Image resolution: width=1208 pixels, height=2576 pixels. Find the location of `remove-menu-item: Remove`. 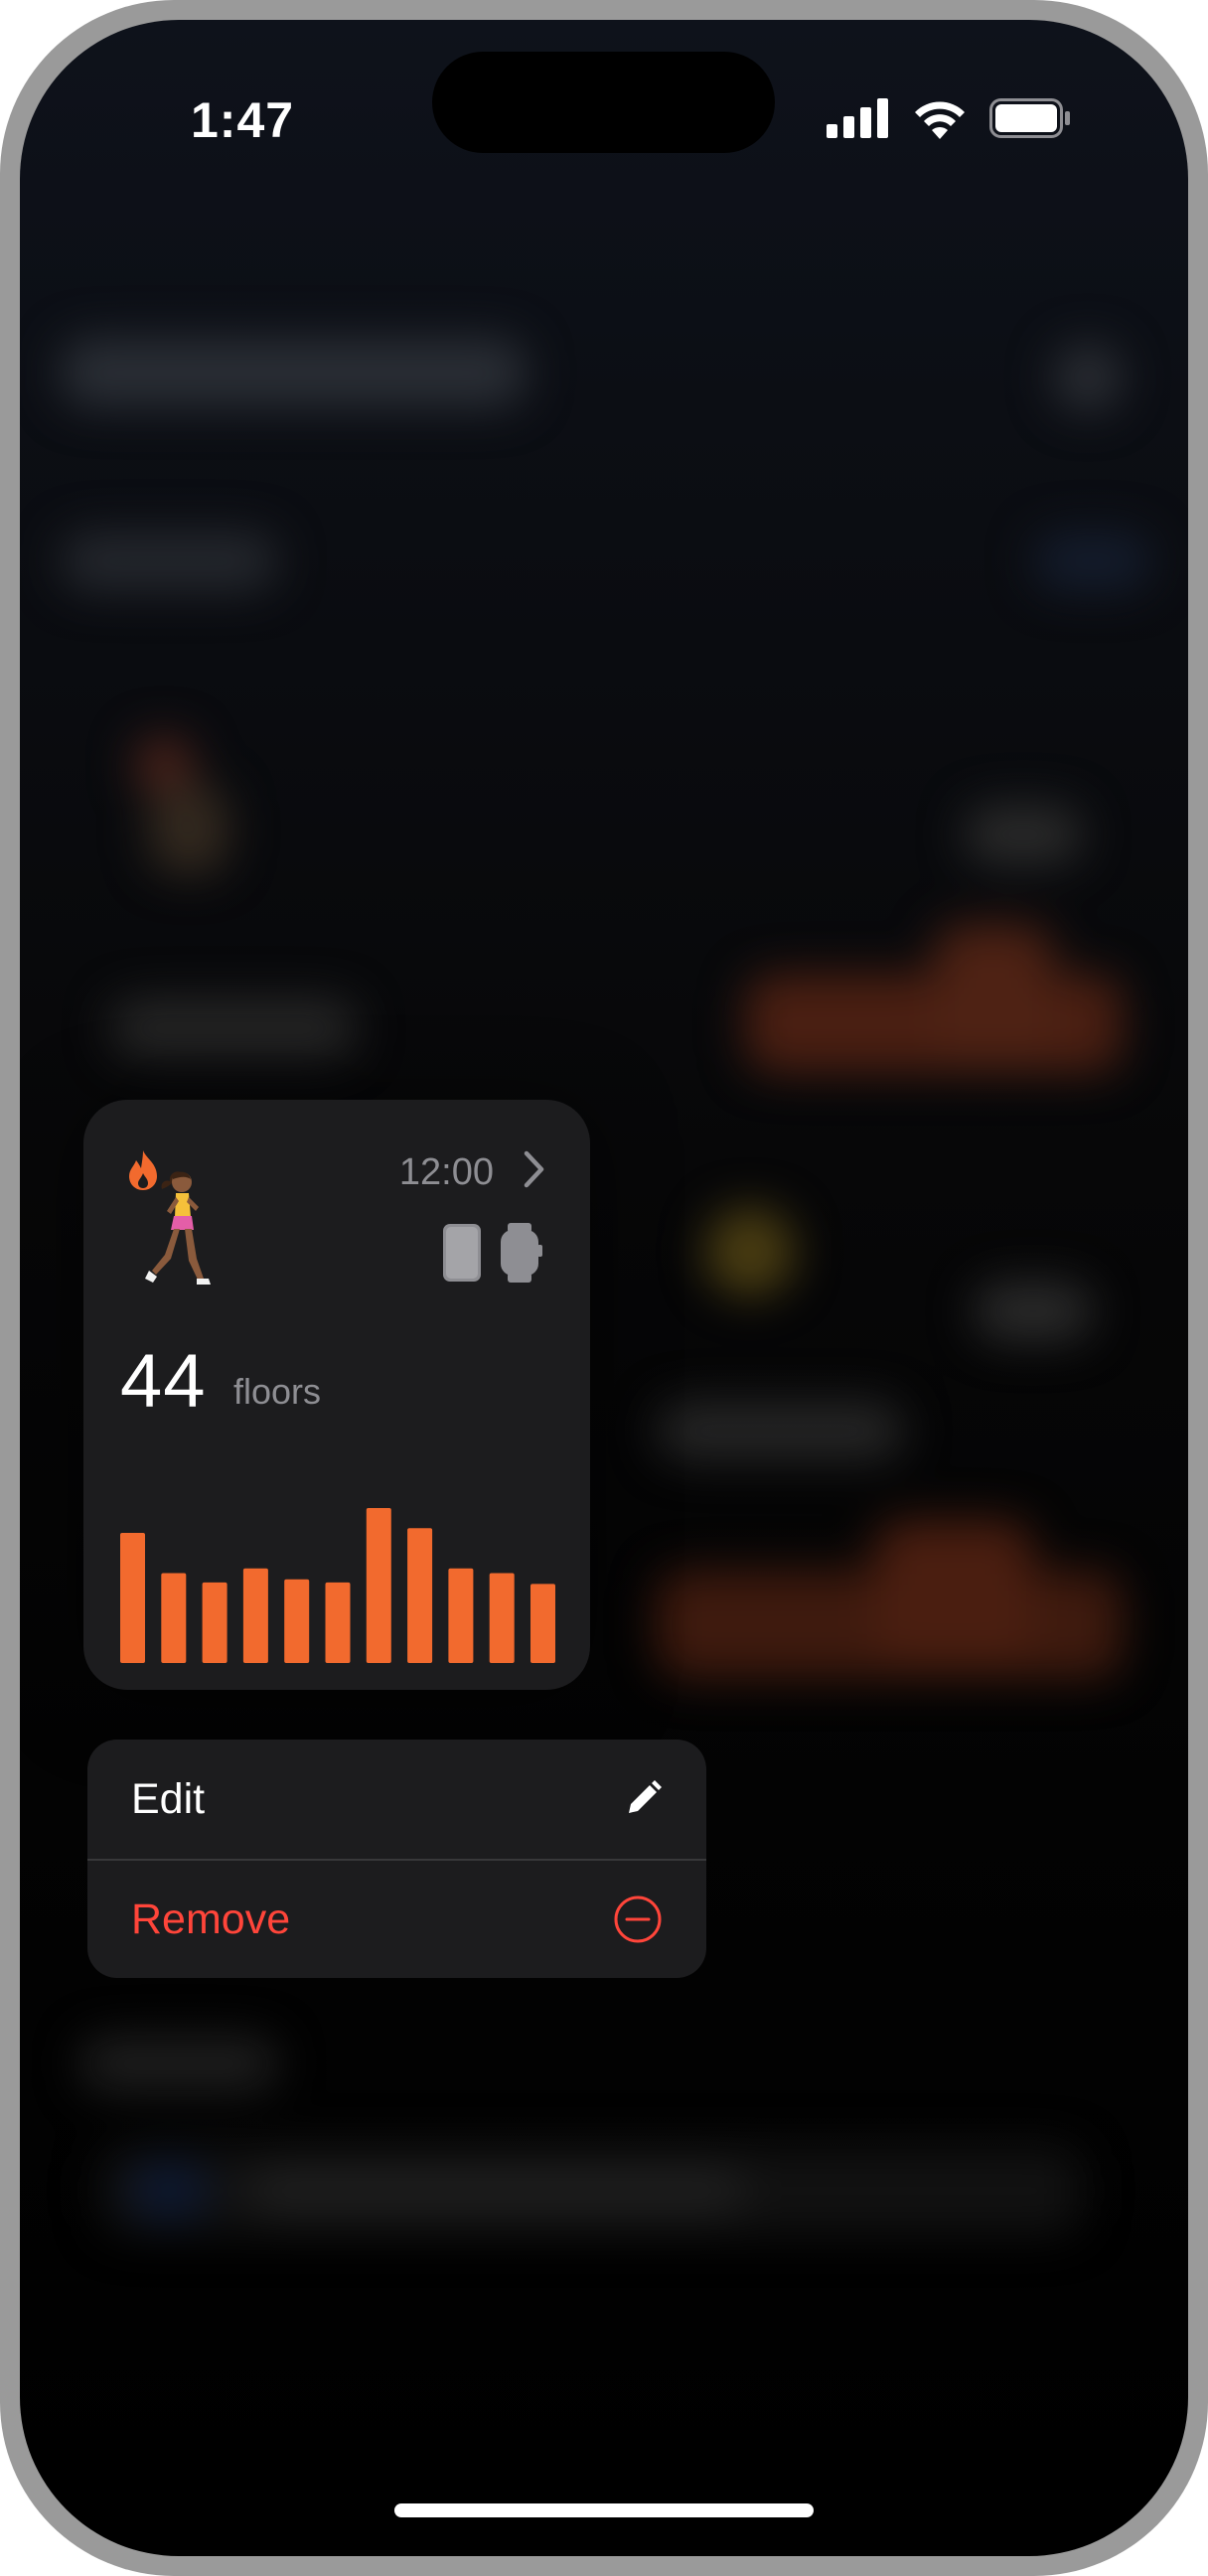

remove-menu-item: Remove is located at coordinates (397, 1919).